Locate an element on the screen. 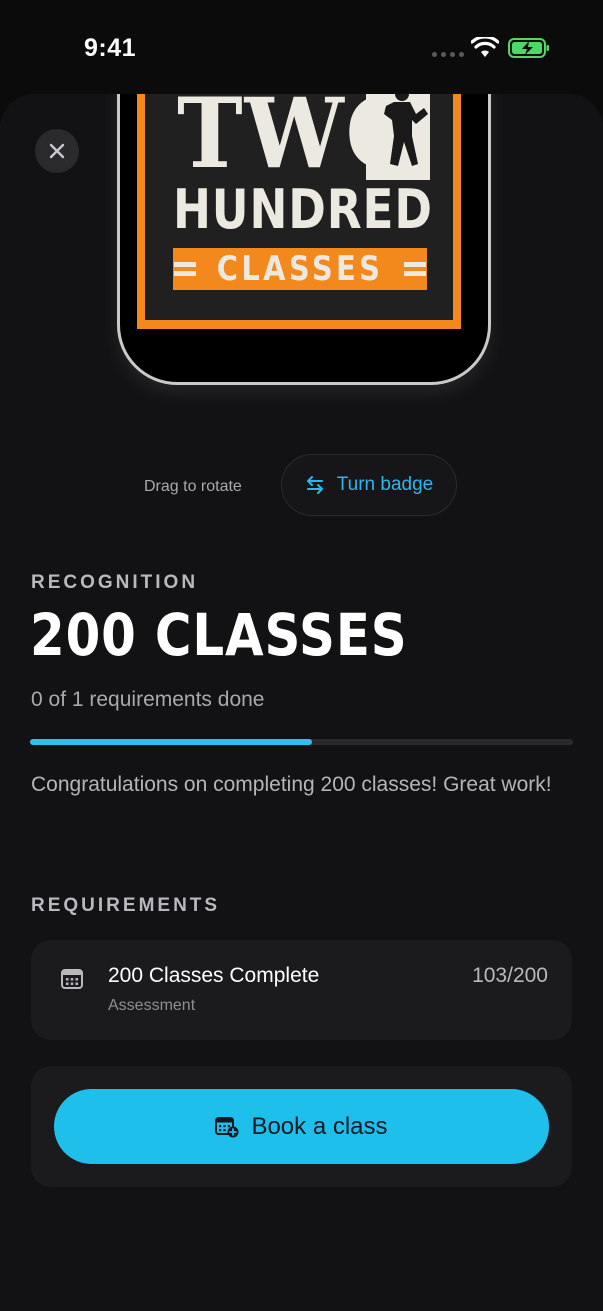 The image size is (603, 1311). calendar-icon is located at coordinates (72, 979).